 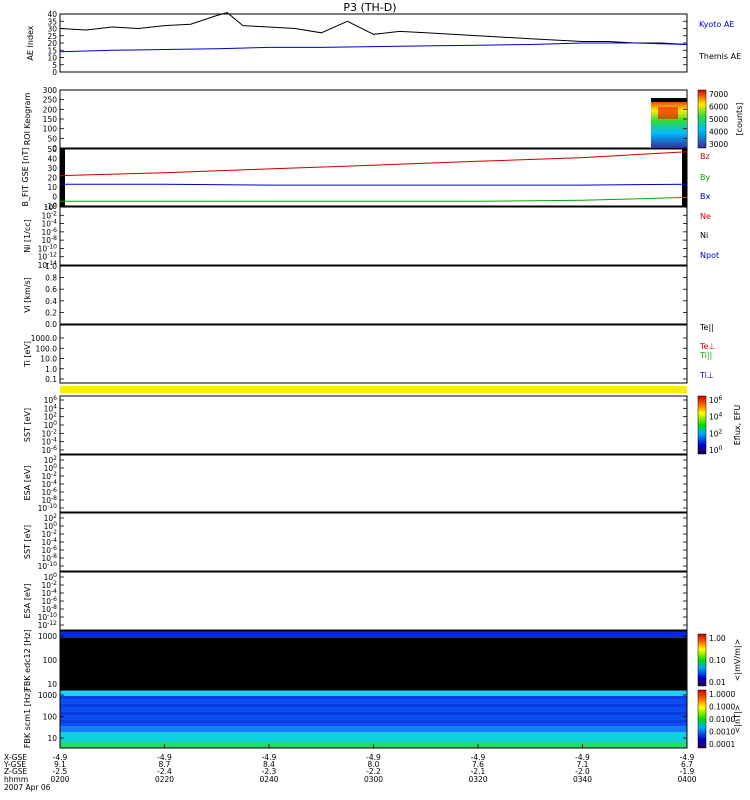 I want to click on y-tick-label: 40, so click(x=52, y=159).